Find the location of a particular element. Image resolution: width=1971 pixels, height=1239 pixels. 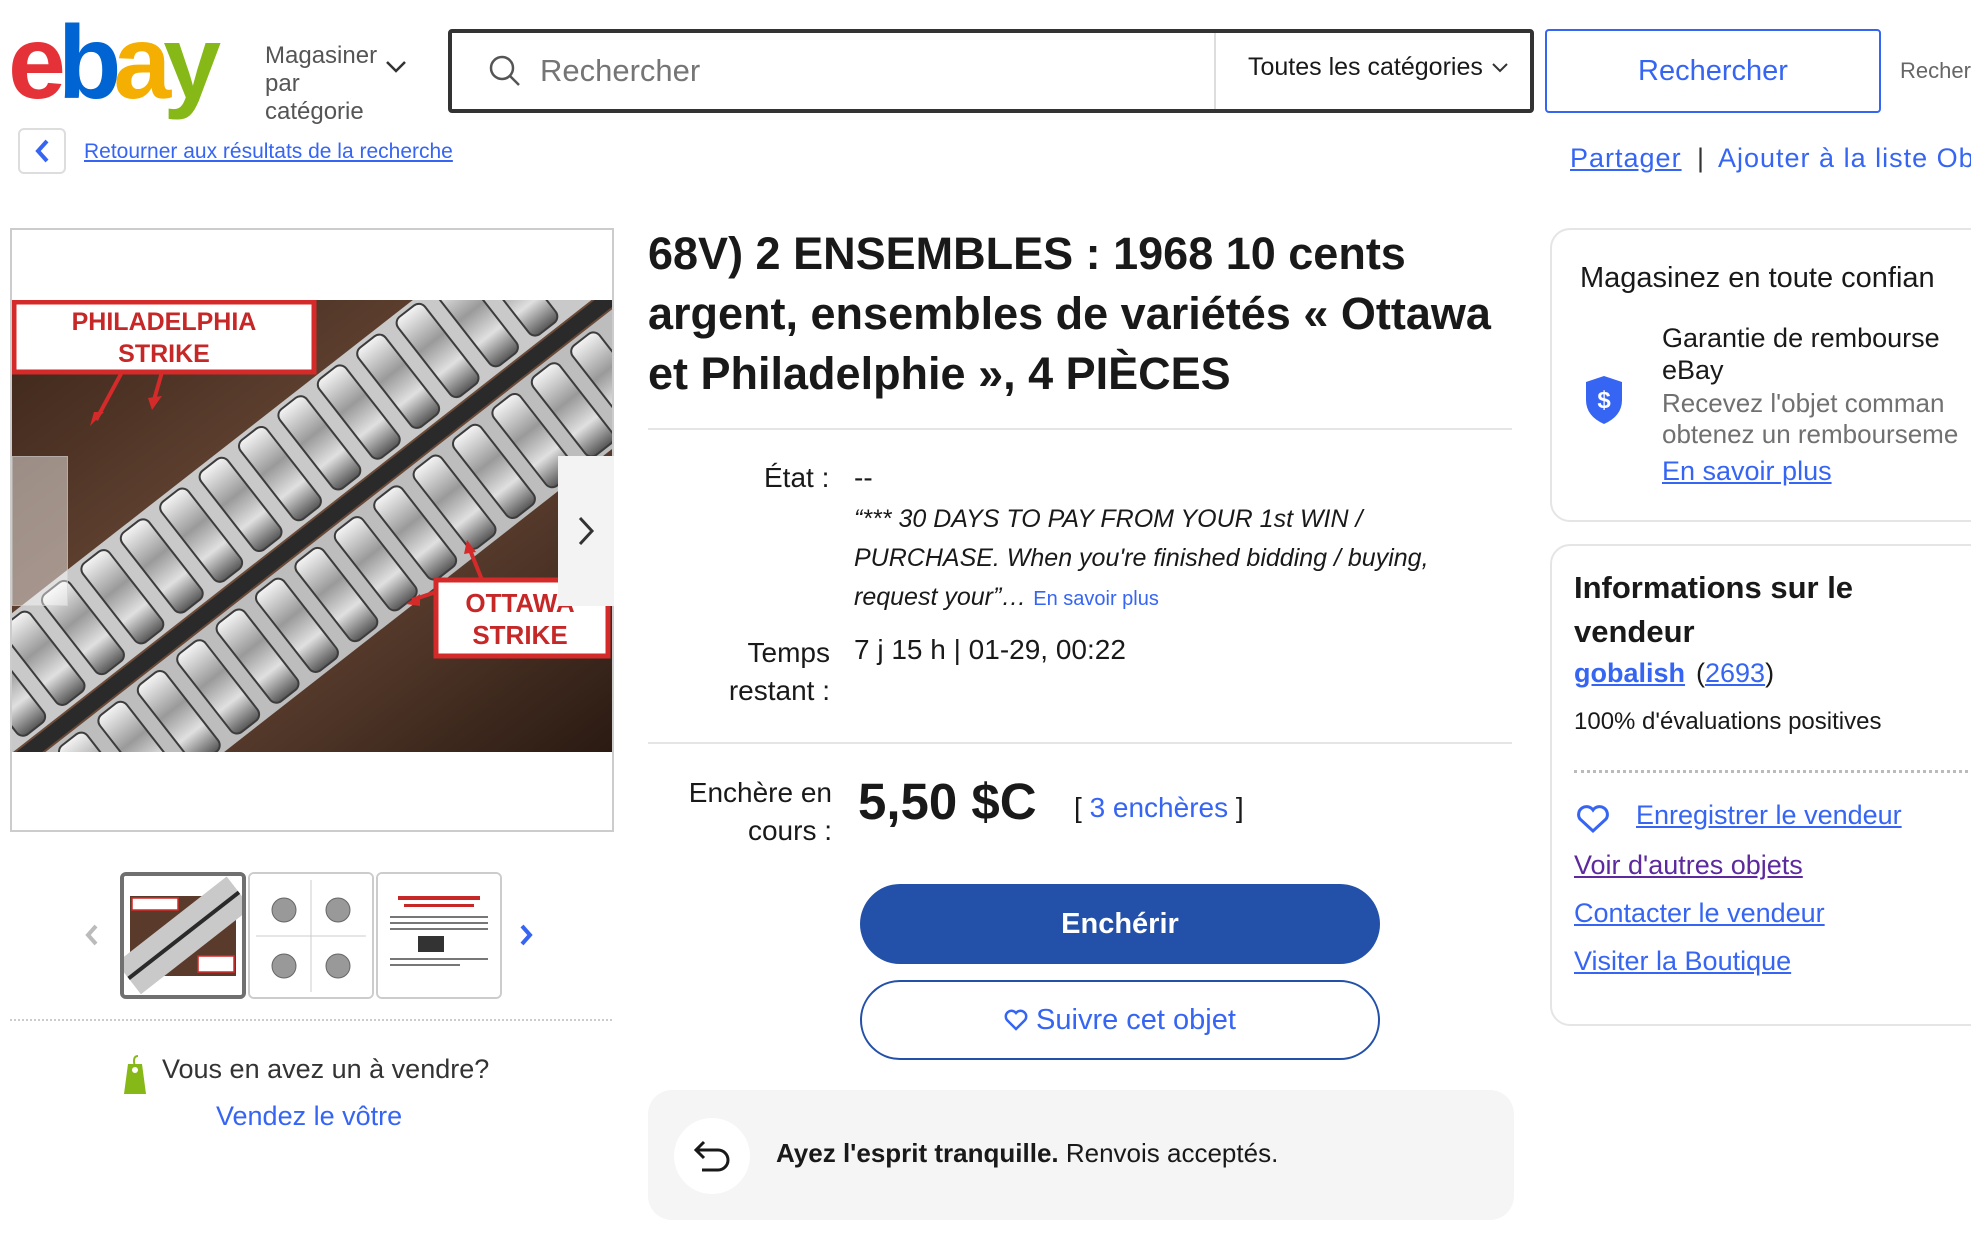

search-bar: Toutes les catégories is located at coordinates (991, 71).